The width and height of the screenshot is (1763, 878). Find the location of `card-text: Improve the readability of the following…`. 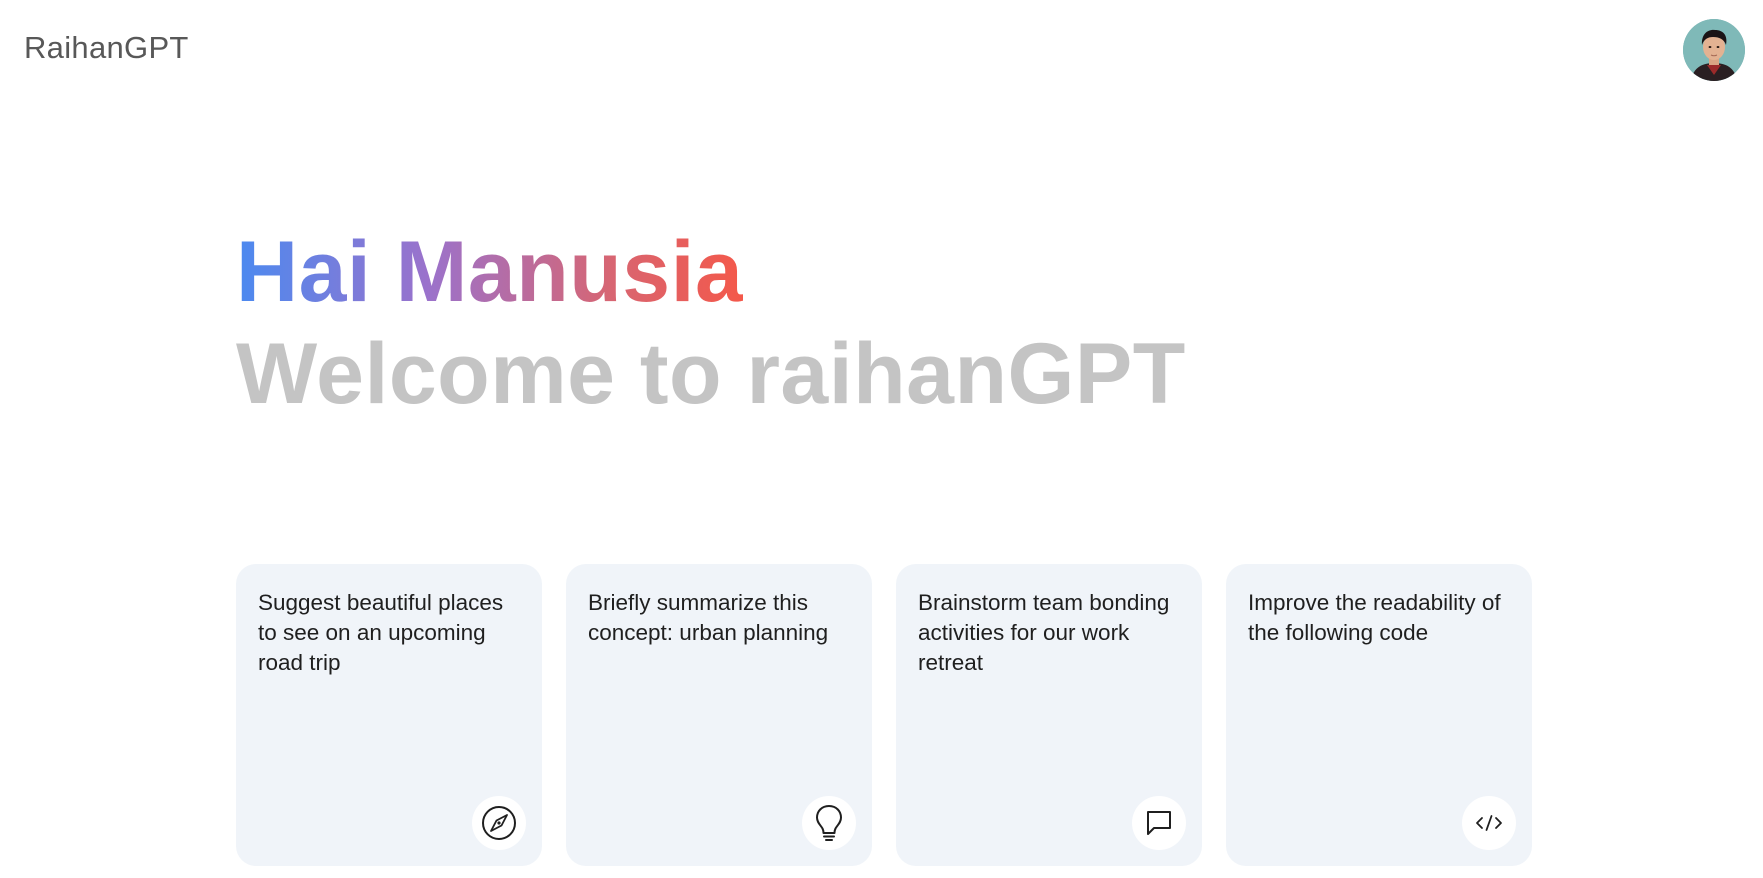

card-text: Improve the readability of the following… is located at coordinates (1374, 617).